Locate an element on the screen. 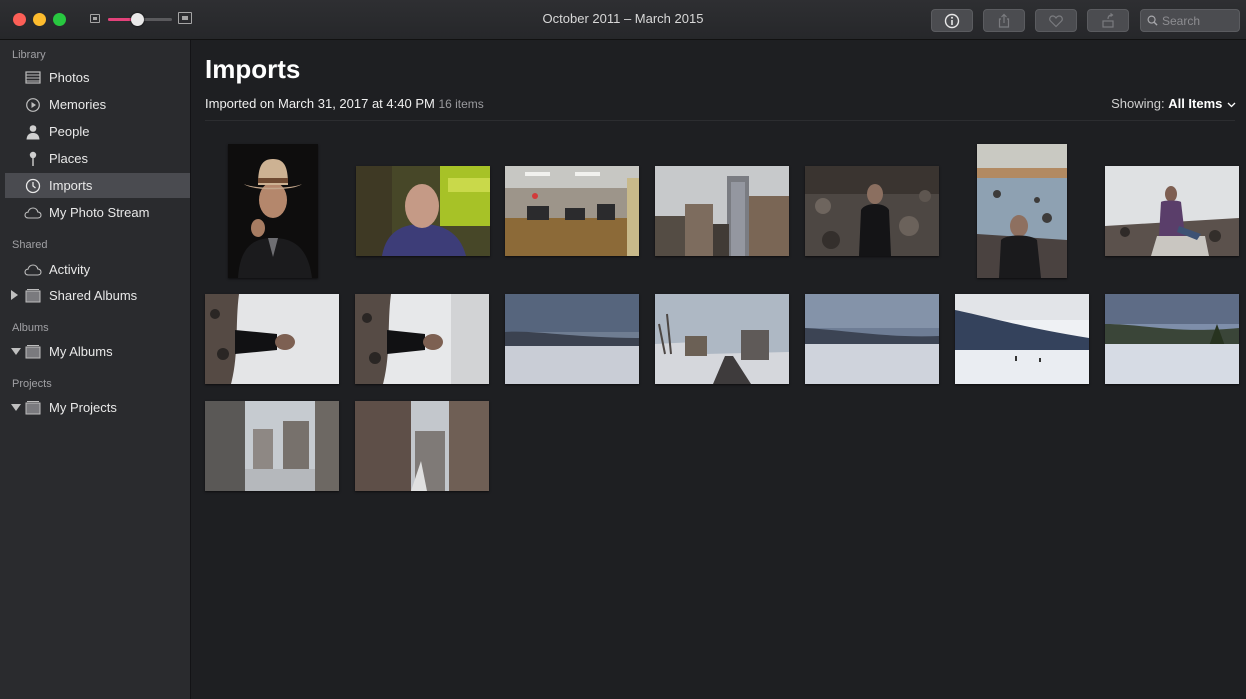  people-icon is located at coordinates (33, 132).